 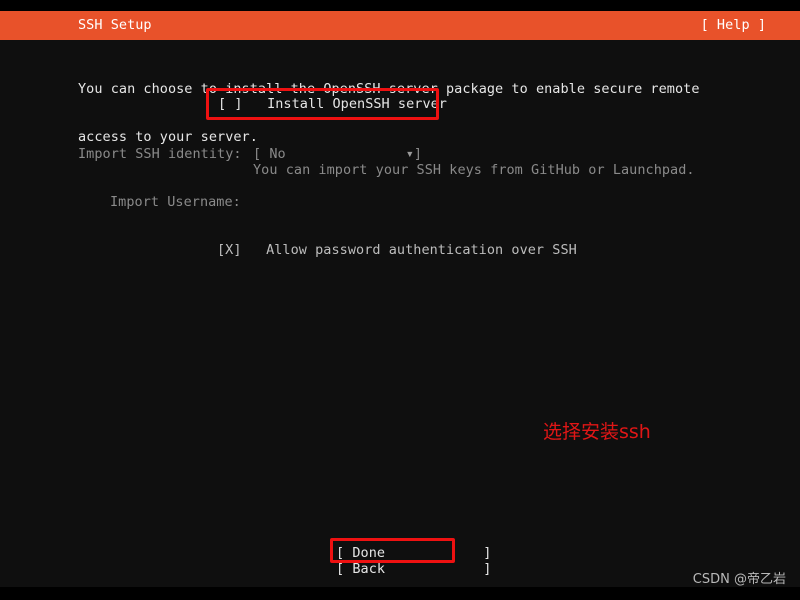 What do you see at coordinates (168, 137) in the screenshot?
I see `intro-line-2: access to your server.` at bounding box center [168, 137].